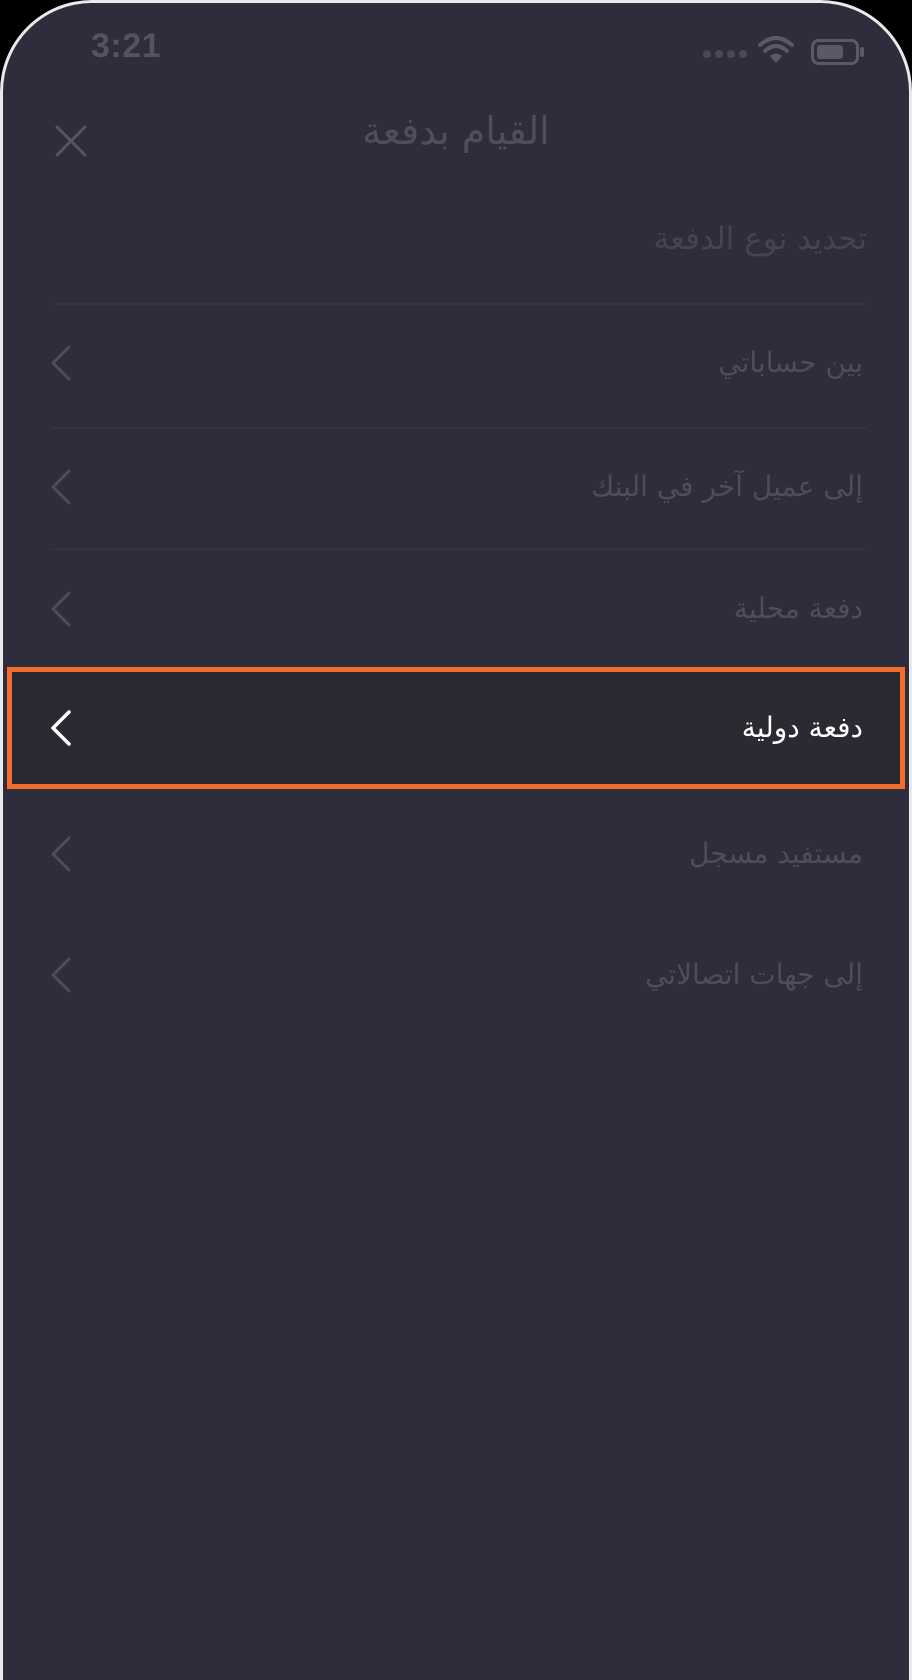 The width and height of the screenshot is (912, 1680). Describe the element at coordinates (456, 728) in the screenshot. I see `payment-type-international: دفعة دولية` at that location.